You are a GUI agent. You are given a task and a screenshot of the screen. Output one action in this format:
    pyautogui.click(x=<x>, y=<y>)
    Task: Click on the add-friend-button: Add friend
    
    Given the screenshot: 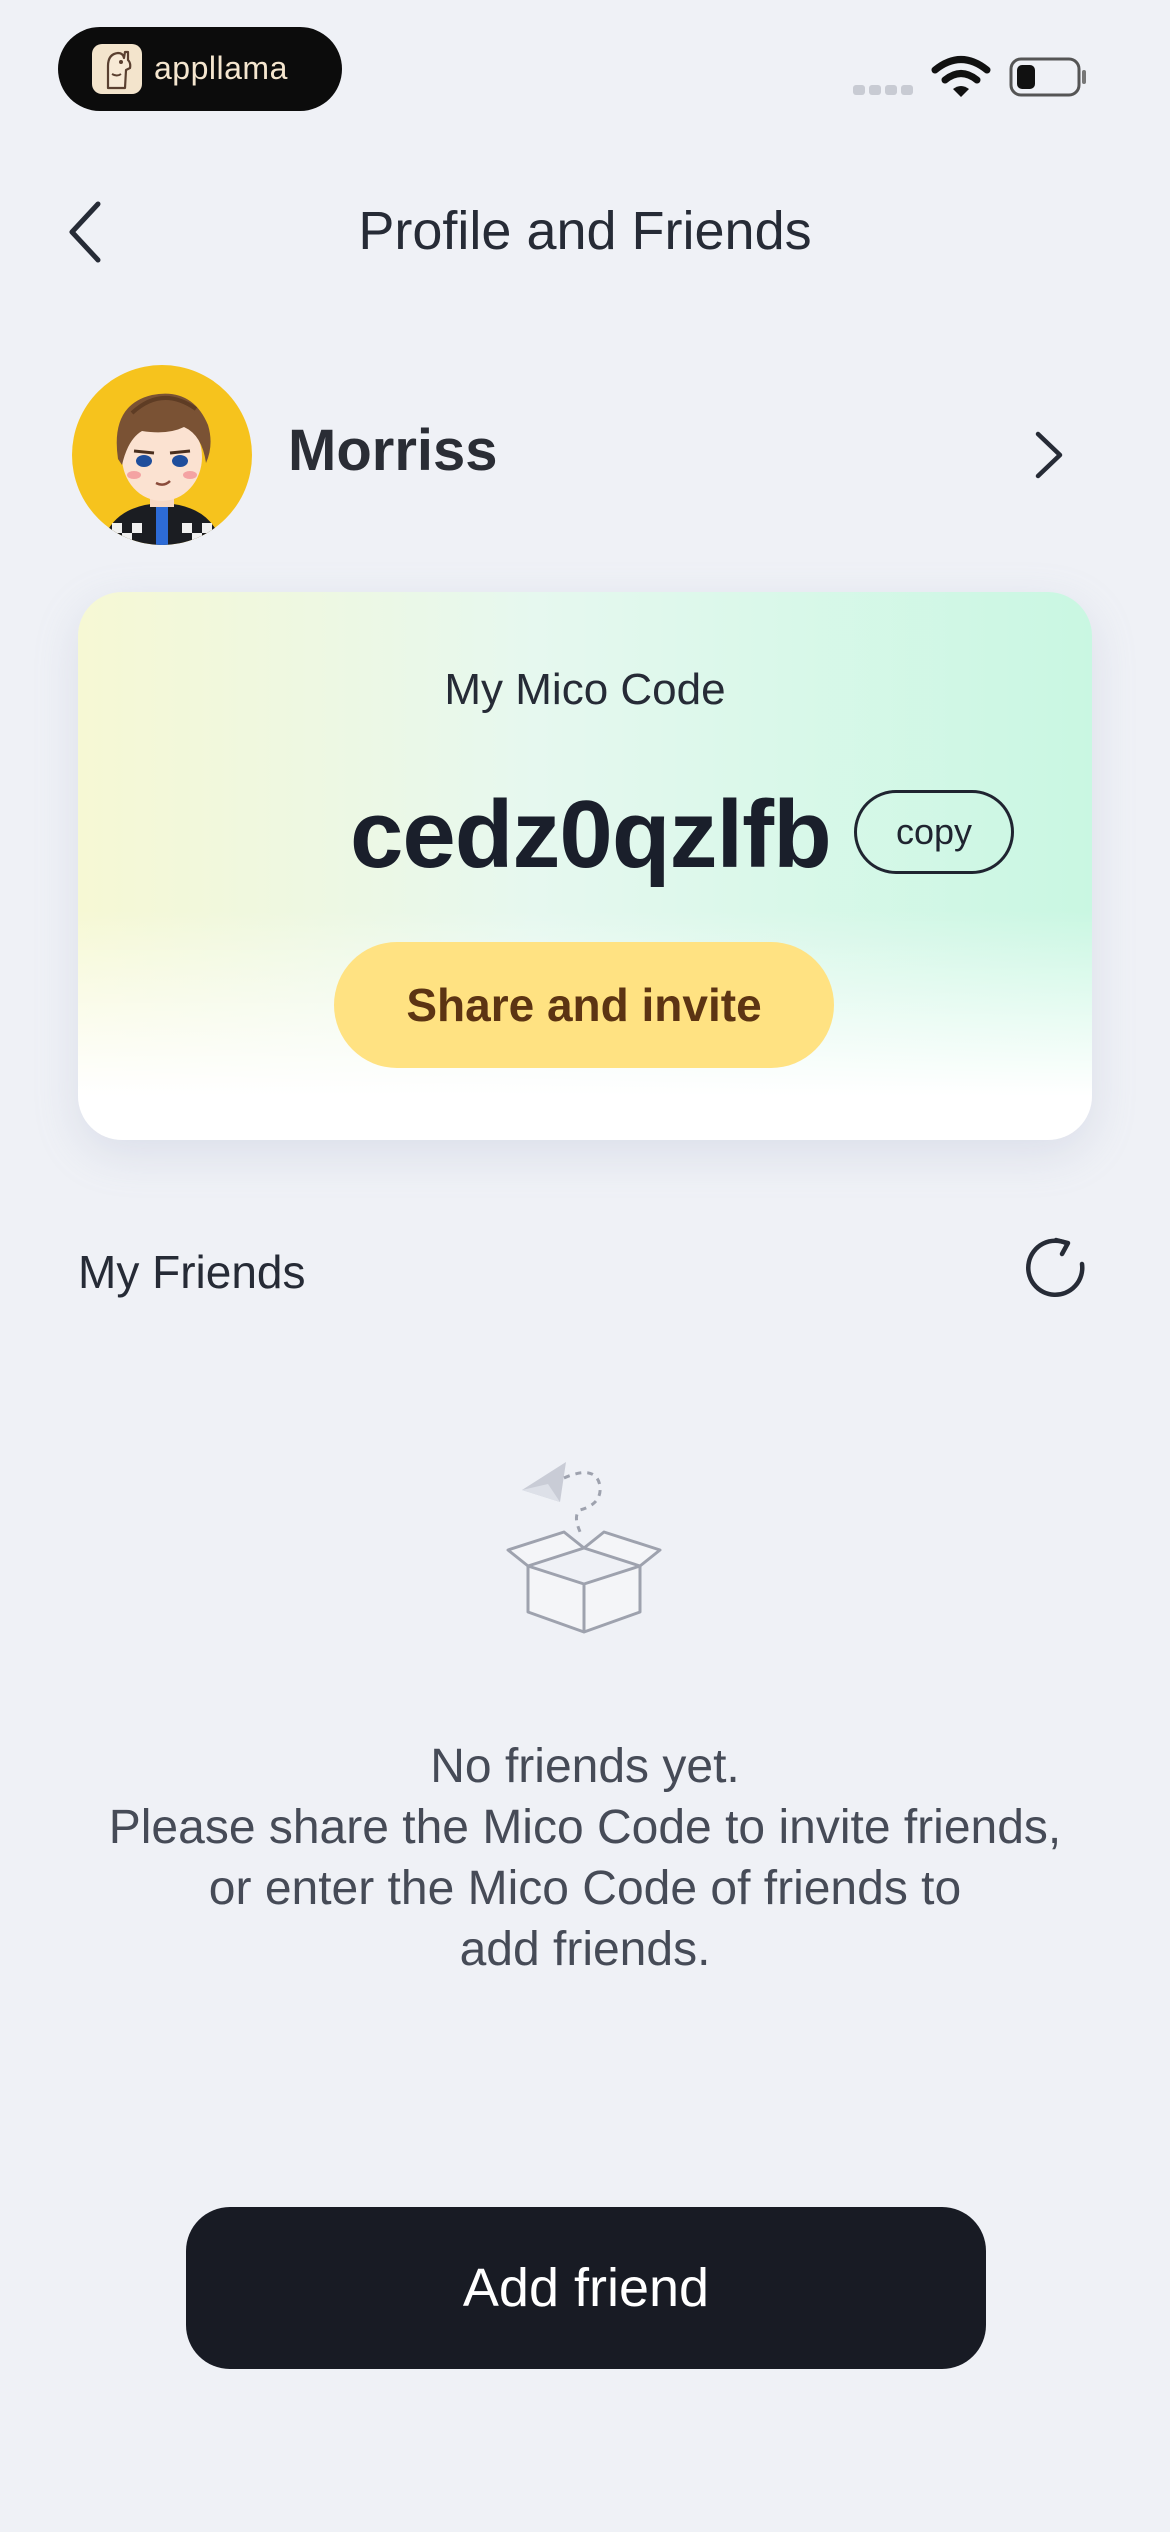 What is the action you would take?
    pyautogui.click(x=586, y=2288)
    